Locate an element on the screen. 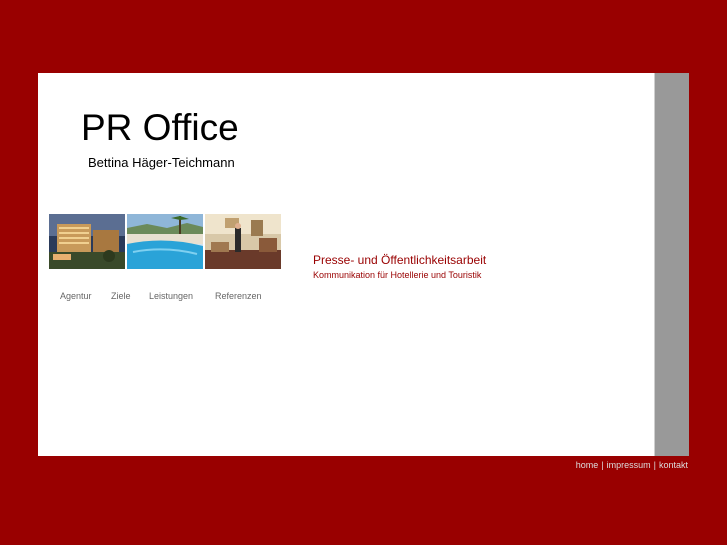 The image size is (727, 545). pool-photo is located at coordinates (165, 241).